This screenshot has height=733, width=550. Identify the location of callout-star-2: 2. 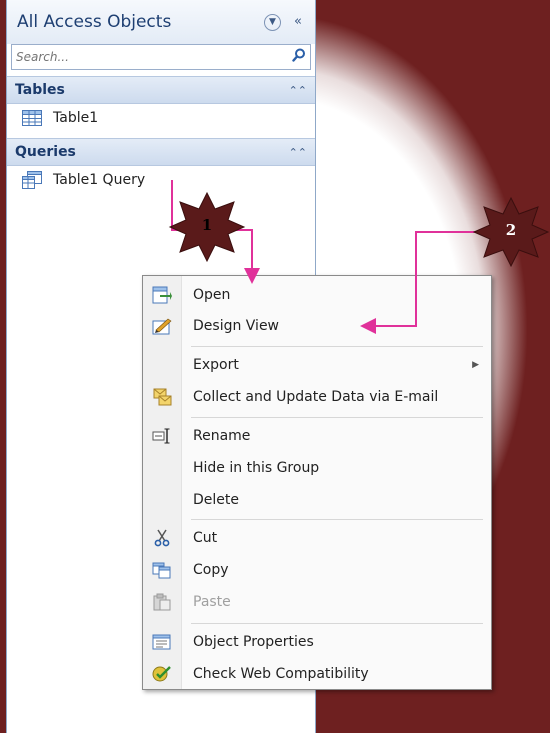
(511, 232).